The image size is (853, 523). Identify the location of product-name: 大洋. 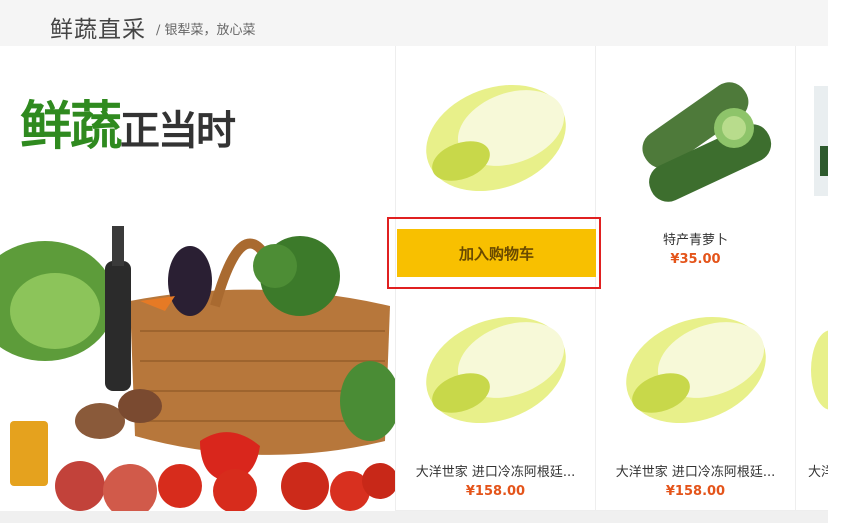
(818, 470).